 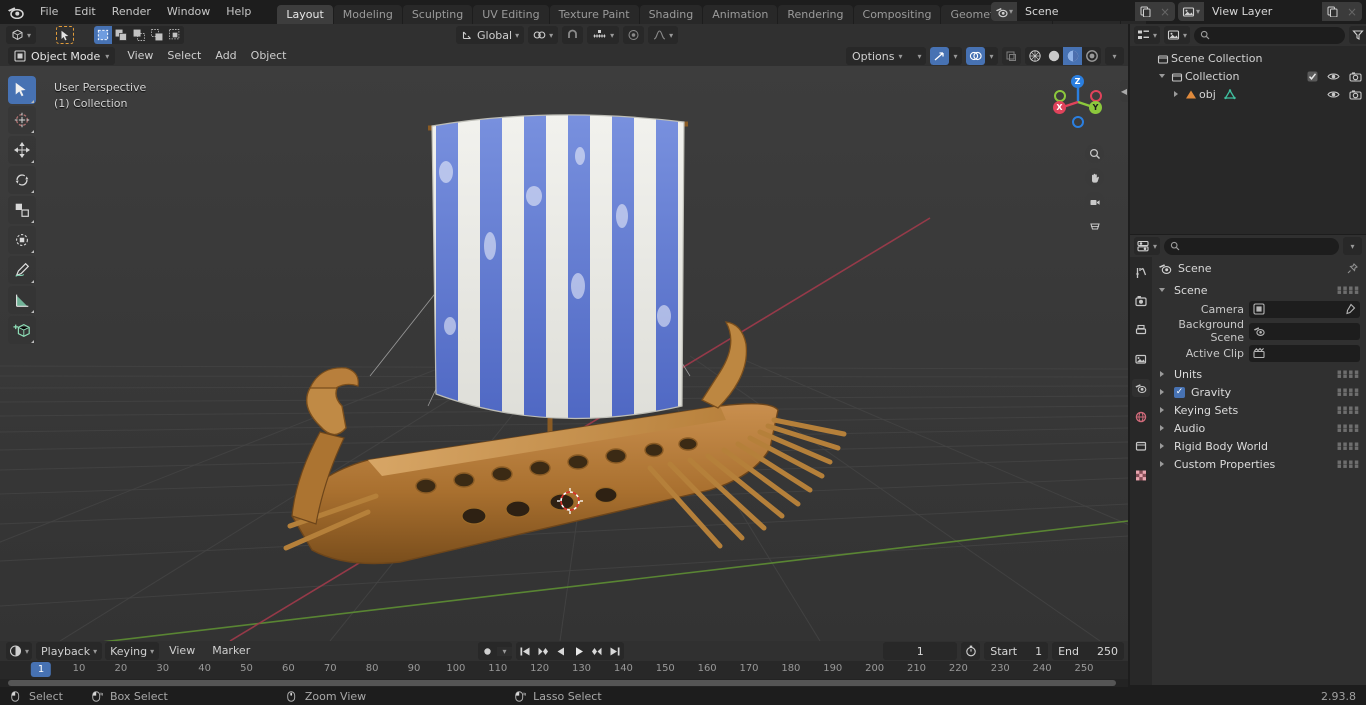 What do you see at coordinates (175, 35) in the screenshot?
I see `select-intersect-icon` at bounding box center [175, 35].